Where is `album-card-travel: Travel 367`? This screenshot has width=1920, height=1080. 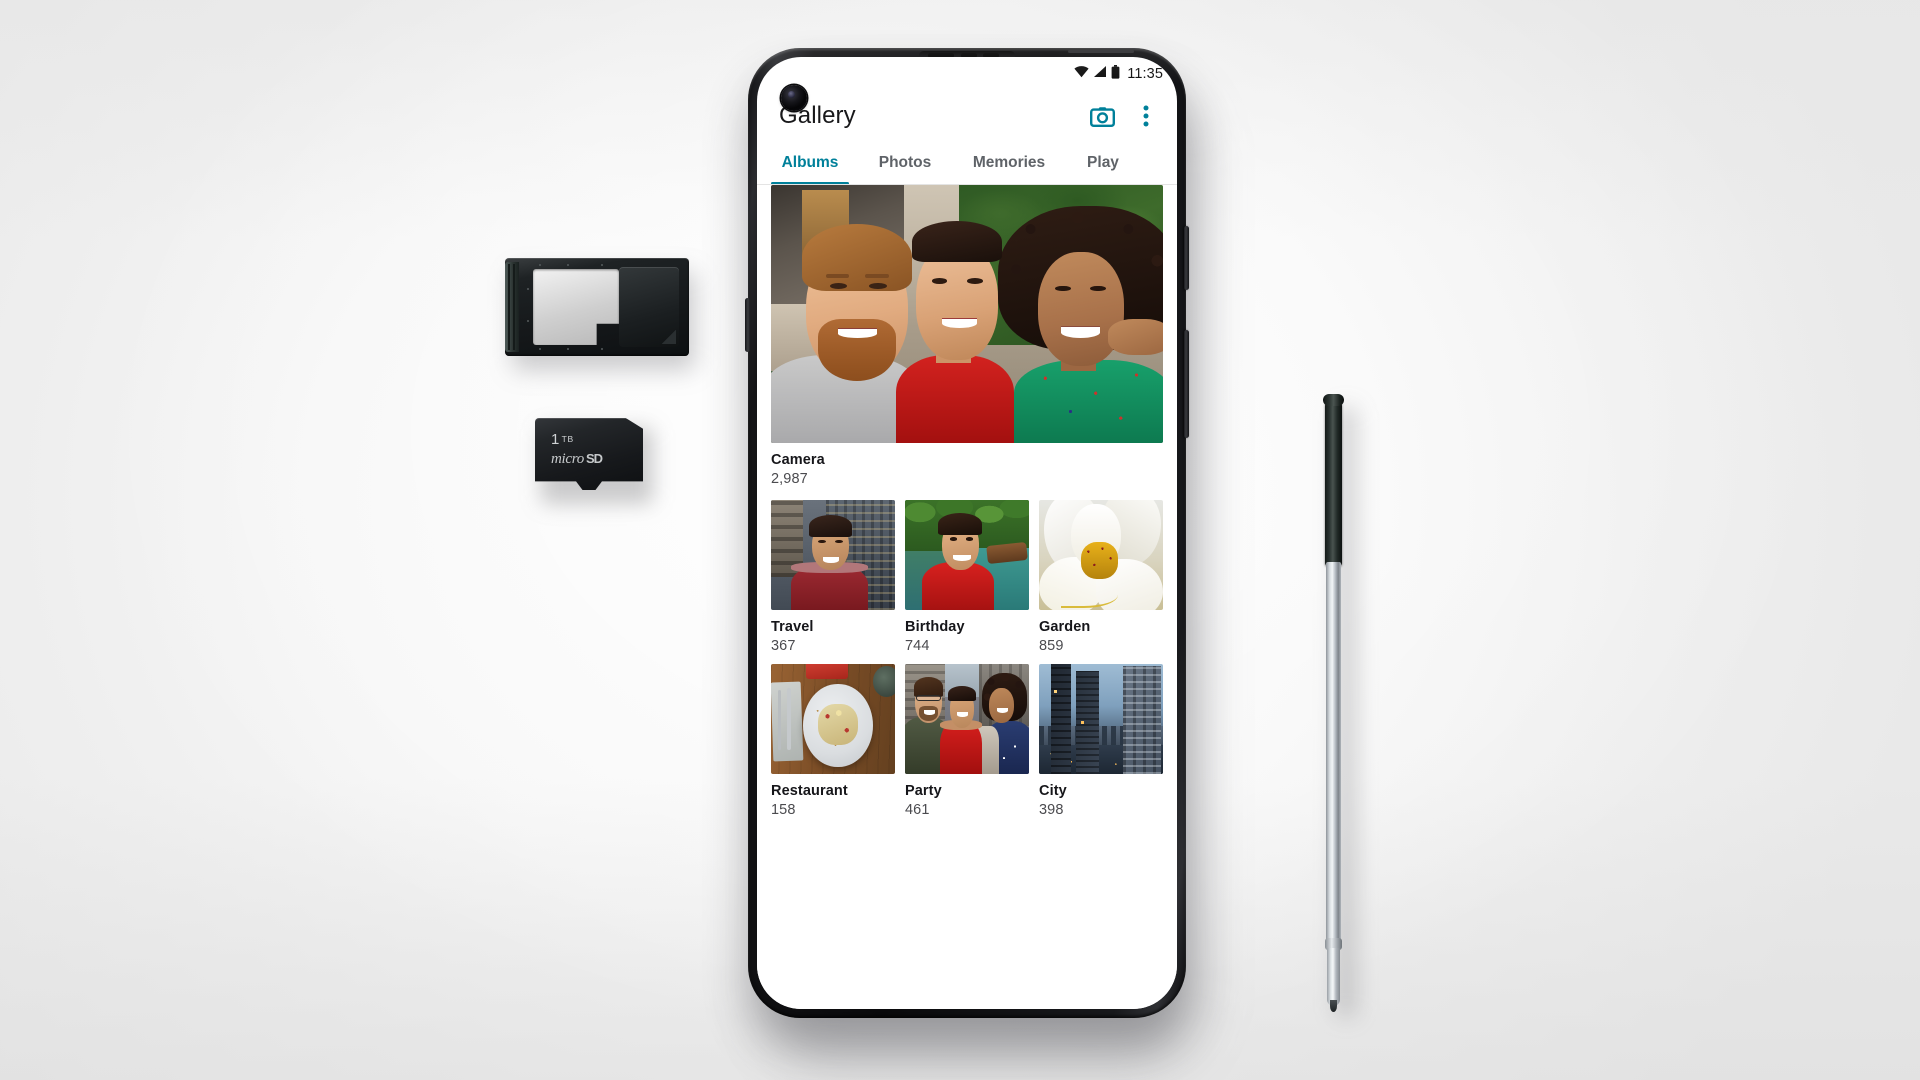 album-card-travel: Travel 367 is located at coordinates (833, 577).